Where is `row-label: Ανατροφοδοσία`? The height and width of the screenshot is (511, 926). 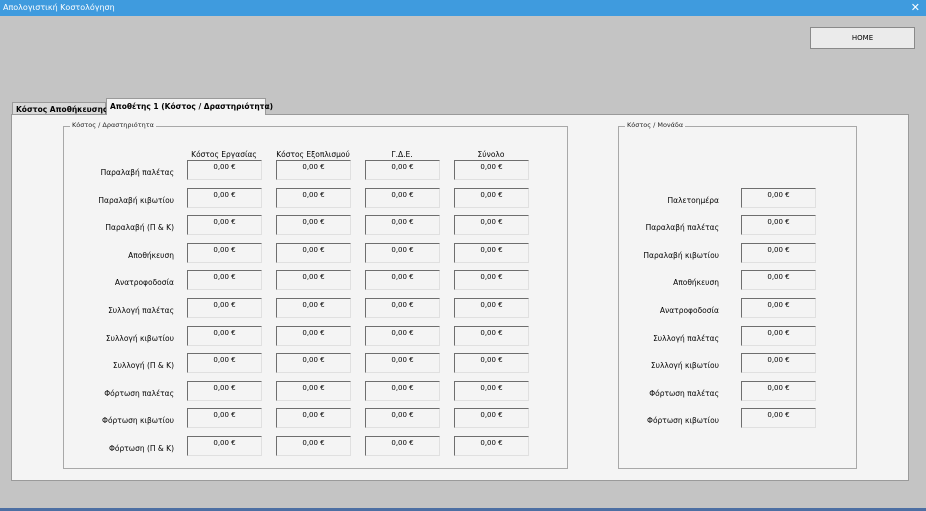
row-label: Ανατροφοδοσία is located at coordinates (144, 283).